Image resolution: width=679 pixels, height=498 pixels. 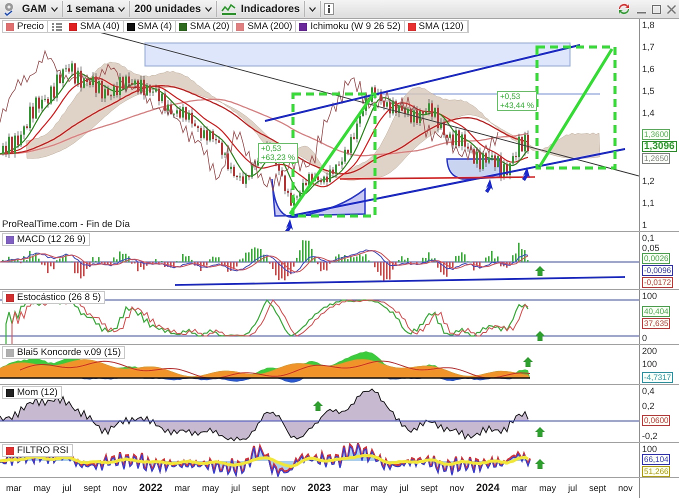 I want to click on axis-tick-label: 0,4, so click(x=649, y=391).